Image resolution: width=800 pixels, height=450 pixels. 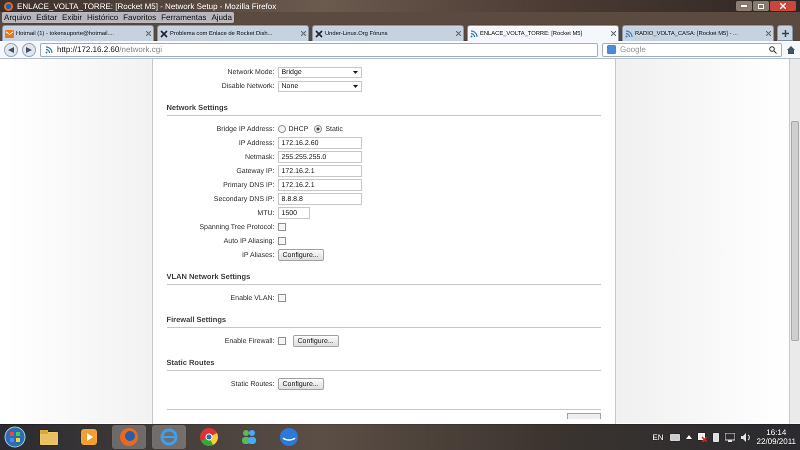 What do you see at coordinates (9, 34) in the screenshot?
I see `mail-icon` at bounding box center [9, 34].